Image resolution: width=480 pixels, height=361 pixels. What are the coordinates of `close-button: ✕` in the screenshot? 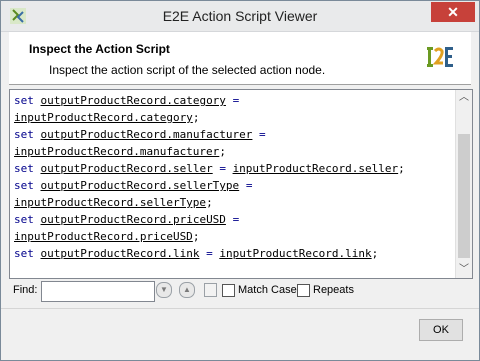 It's located at (453, 12).